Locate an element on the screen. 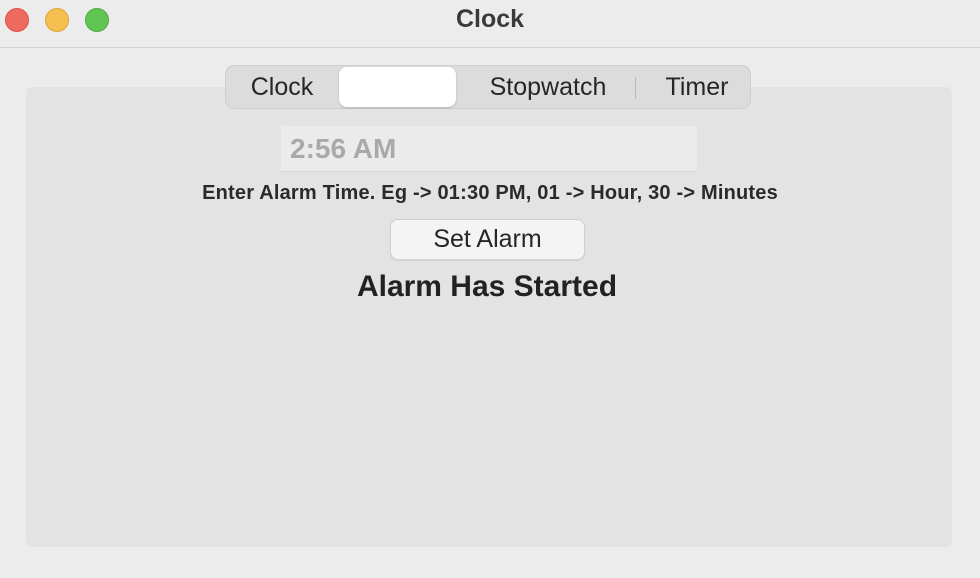  tab-clock: Clock is located at coordinates (282, 87).